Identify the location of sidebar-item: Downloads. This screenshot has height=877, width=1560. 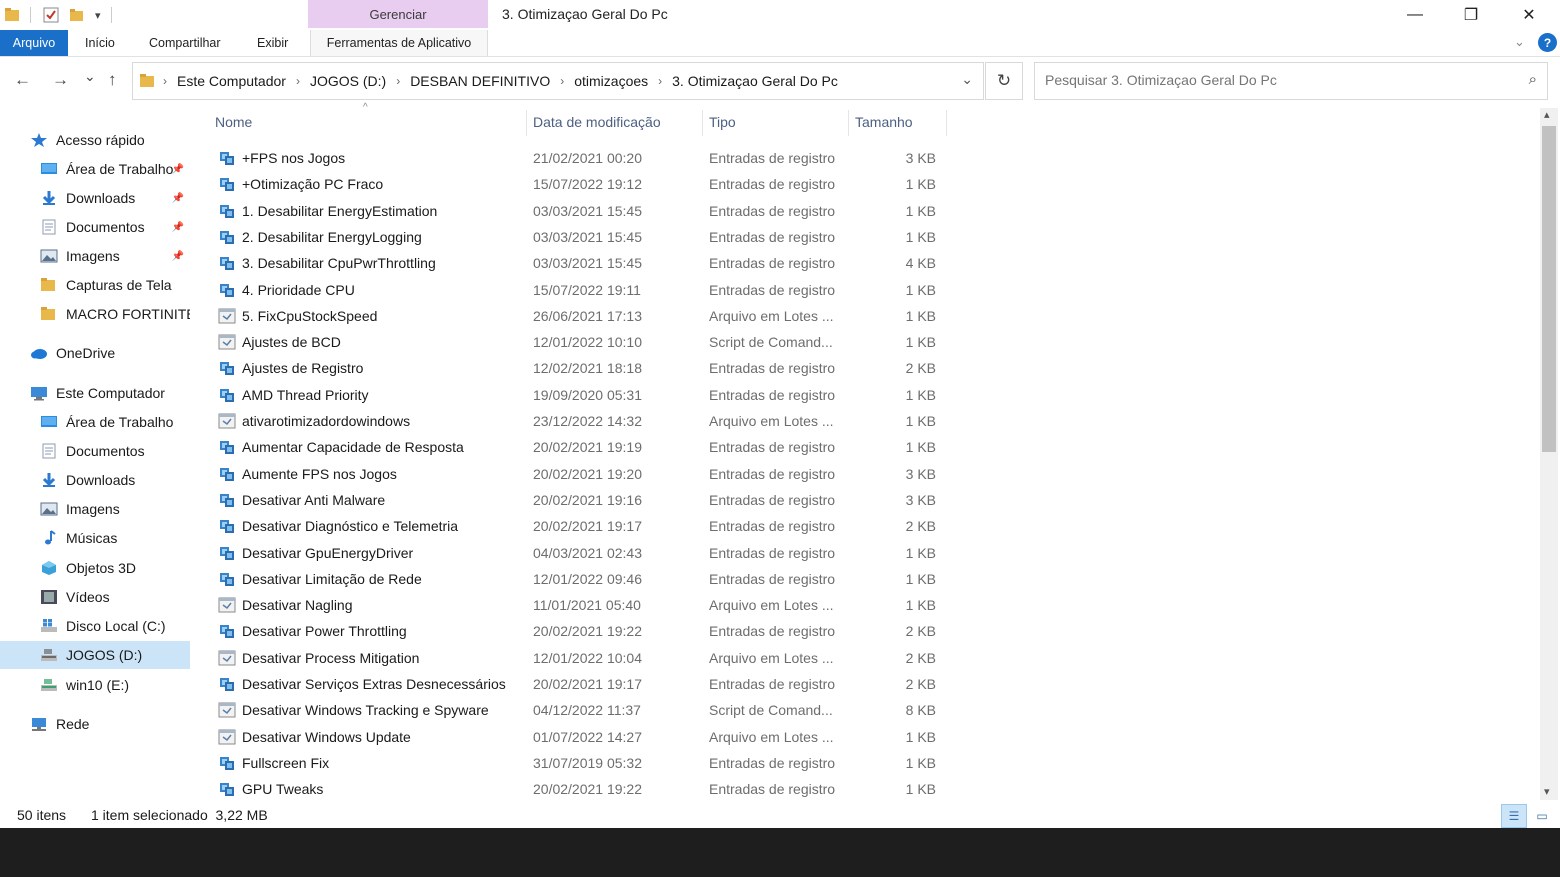
(95, 480).